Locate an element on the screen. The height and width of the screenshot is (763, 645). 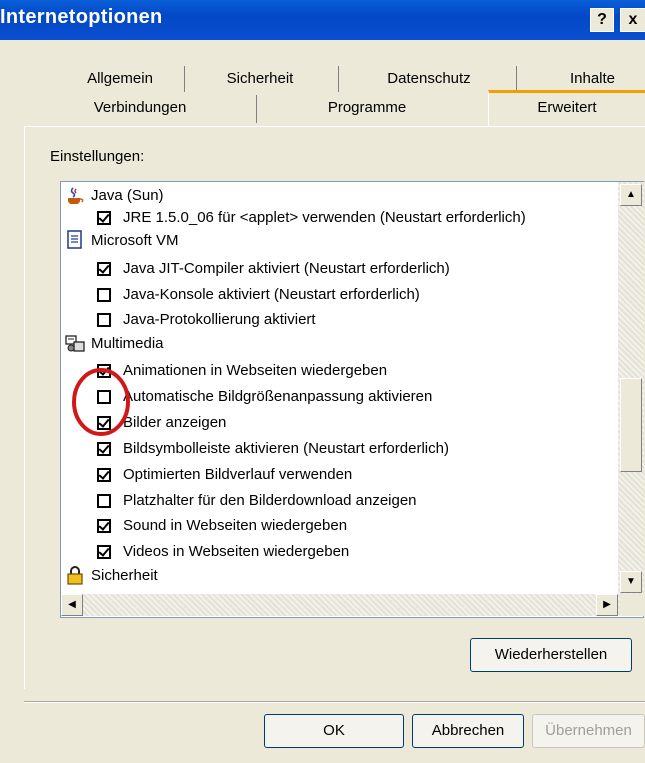
checkbox-jre is located at coordinates (104, 218).